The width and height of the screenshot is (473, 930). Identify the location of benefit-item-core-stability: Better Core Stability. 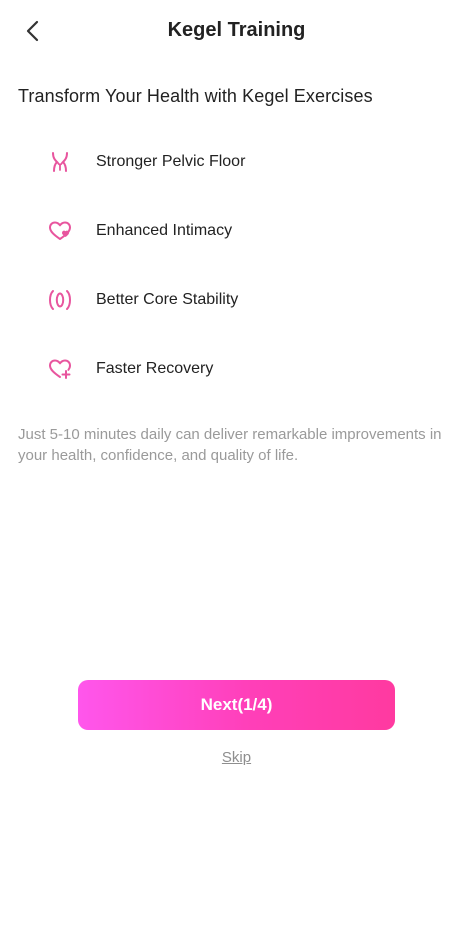
(236, 300).